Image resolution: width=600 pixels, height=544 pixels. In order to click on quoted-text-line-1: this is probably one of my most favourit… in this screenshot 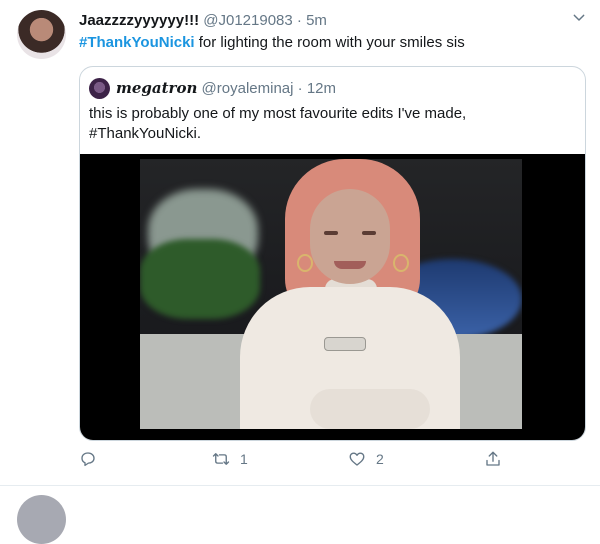, I will do `click(278, 113)`.